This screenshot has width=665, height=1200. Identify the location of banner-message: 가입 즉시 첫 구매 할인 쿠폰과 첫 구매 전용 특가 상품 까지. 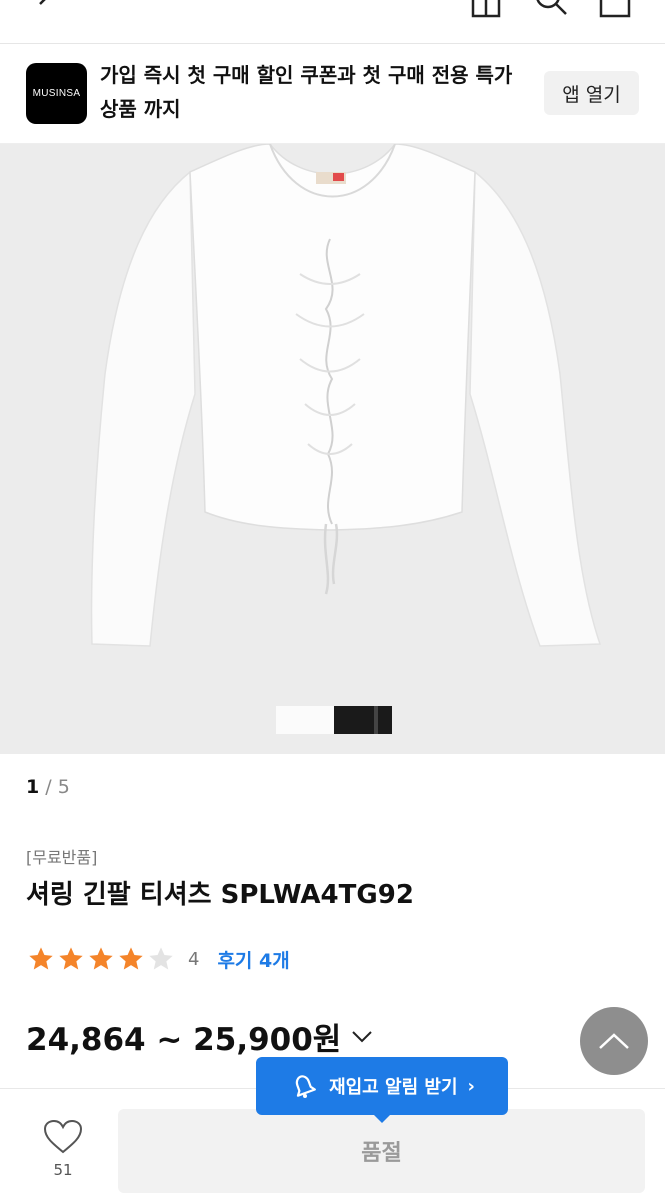
(306, 92).